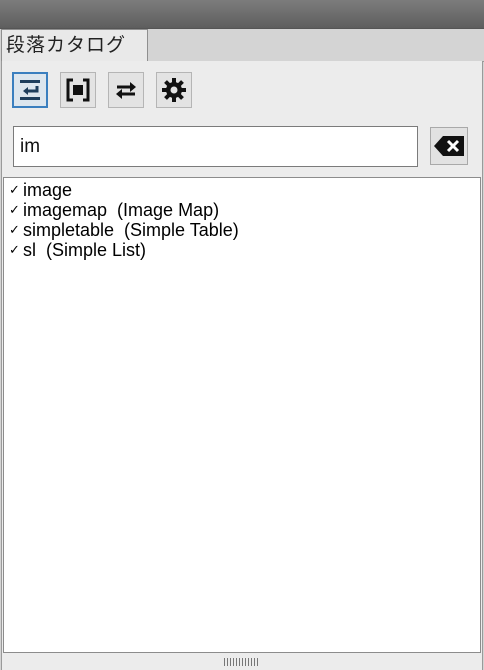 The width and height of the screenshot is (484, 670). What do you see at coordinates (242, 14) in the screenshot?
I see `window-titlebar` at bounding box center [242, 14].